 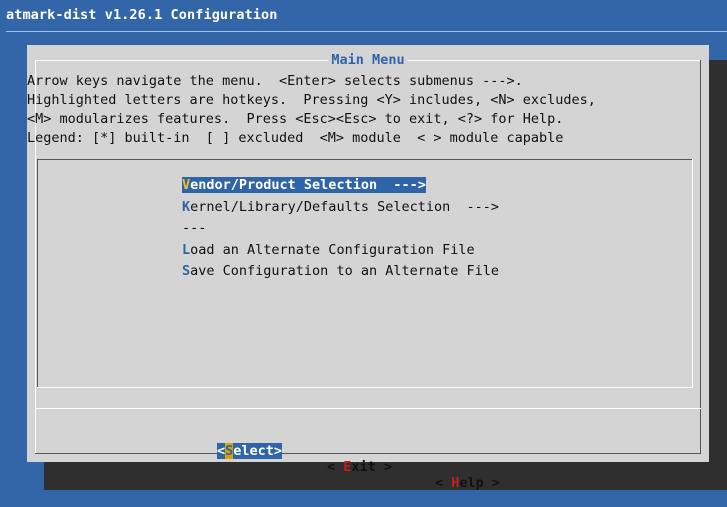 What do you see at coordinates (186, 271) in the screenshot?
I see `menu-item-hotkey: S` at bounding box center [186, 271].